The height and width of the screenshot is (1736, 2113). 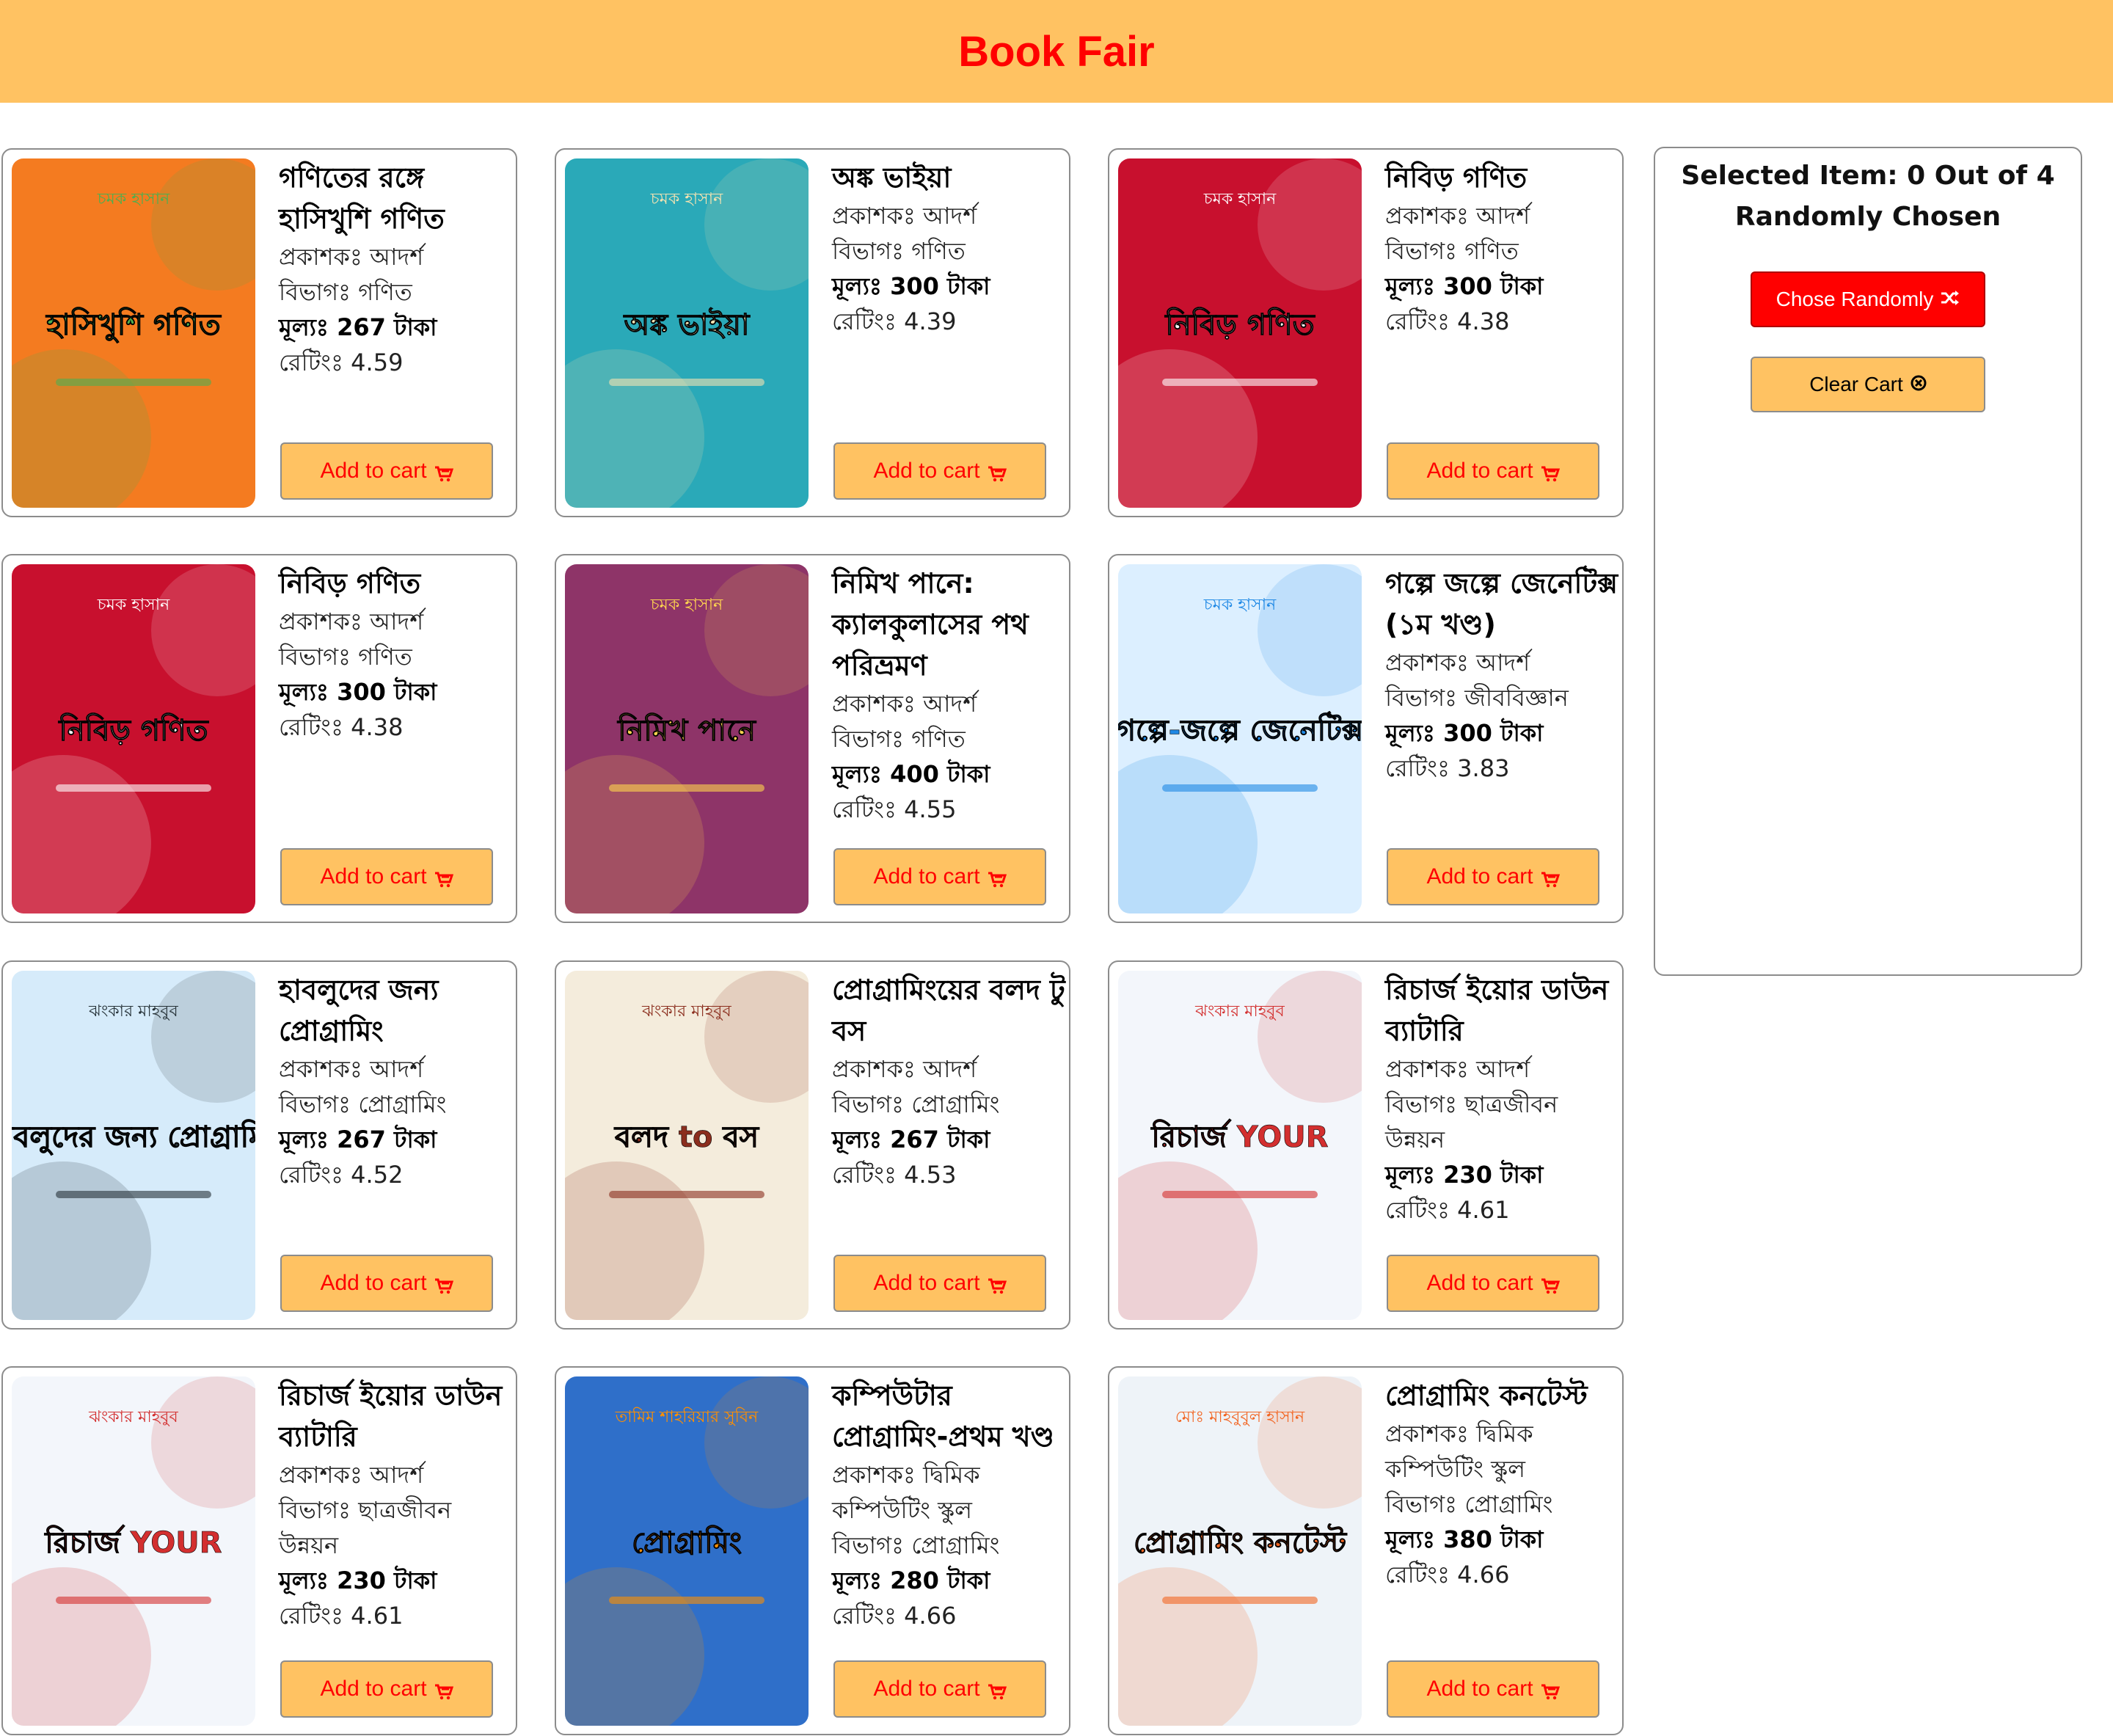 I want to click on book-category: বিভাগঃ জীববিজ্ঞান, so click(x=1477, y=698).